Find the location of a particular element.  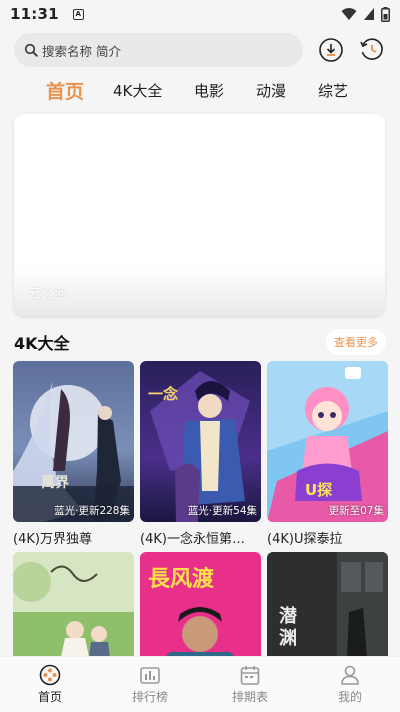

tab-home: 首页 is located at coordinates (65, 90).